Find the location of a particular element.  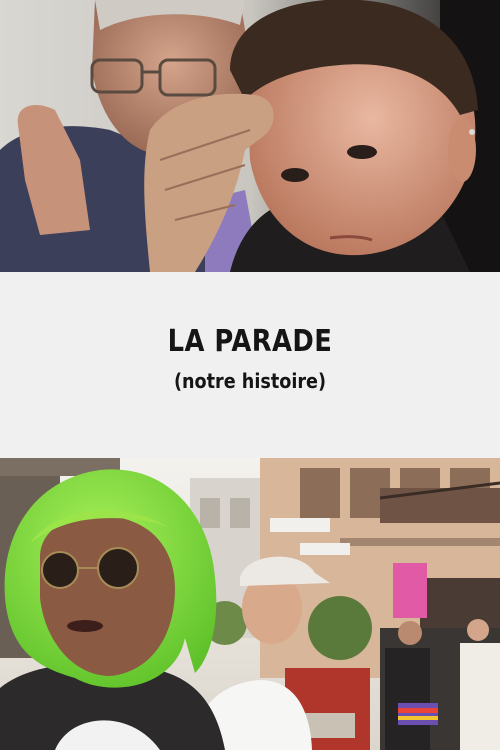

poster-title: LA PARADE is located at coordinates (250, 341).